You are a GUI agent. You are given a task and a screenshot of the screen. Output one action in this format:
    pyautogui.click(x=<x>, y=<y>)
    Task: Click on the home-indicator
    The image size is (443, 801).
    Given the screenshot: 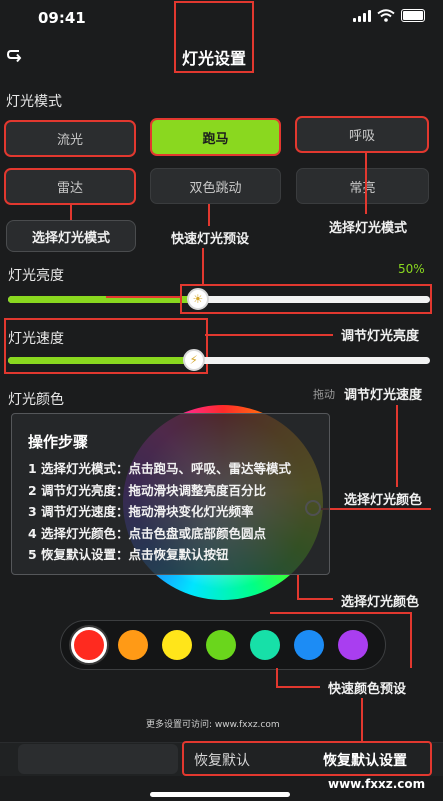 What is the action you would take?
    pyautogui.click(x=220, y=794)
    